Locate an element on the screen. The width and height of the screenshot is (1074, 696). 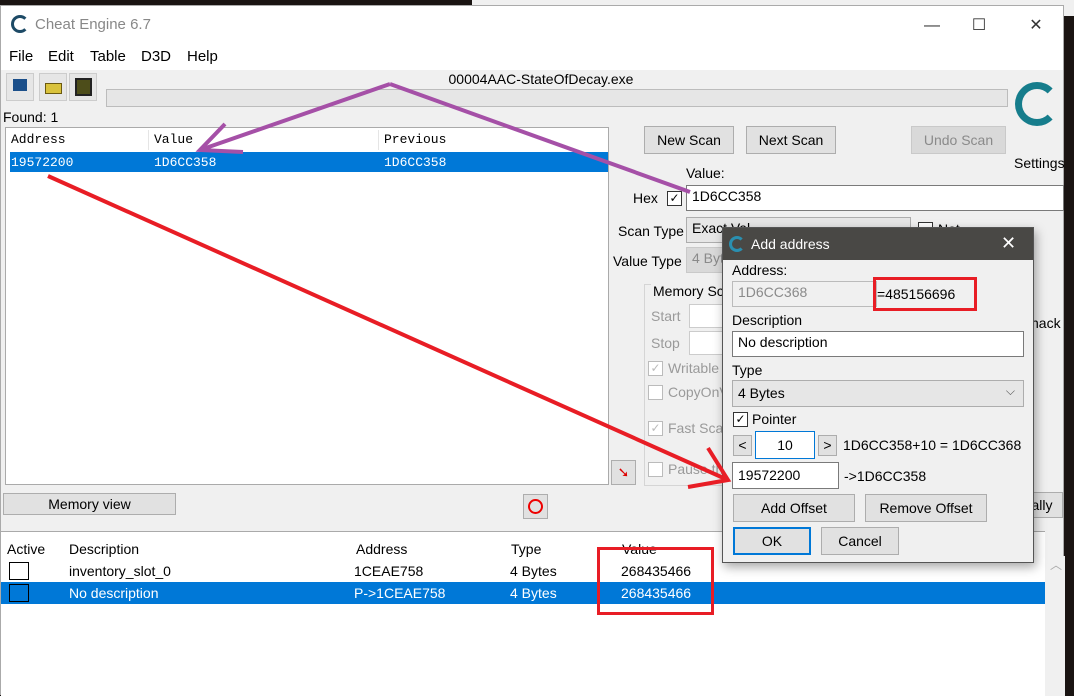
add-offset-button: Add Offset is located at coordinates (794, 508).